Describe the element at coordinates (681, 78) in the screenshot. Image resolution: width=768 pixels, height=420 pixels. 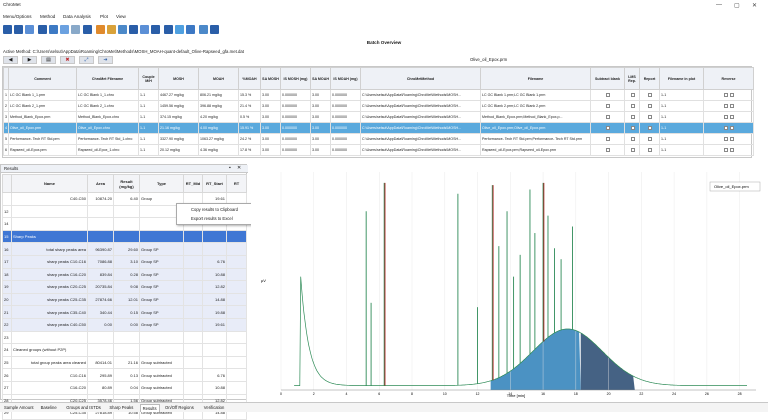
I see `grid-header: Filename in plot` at that location.